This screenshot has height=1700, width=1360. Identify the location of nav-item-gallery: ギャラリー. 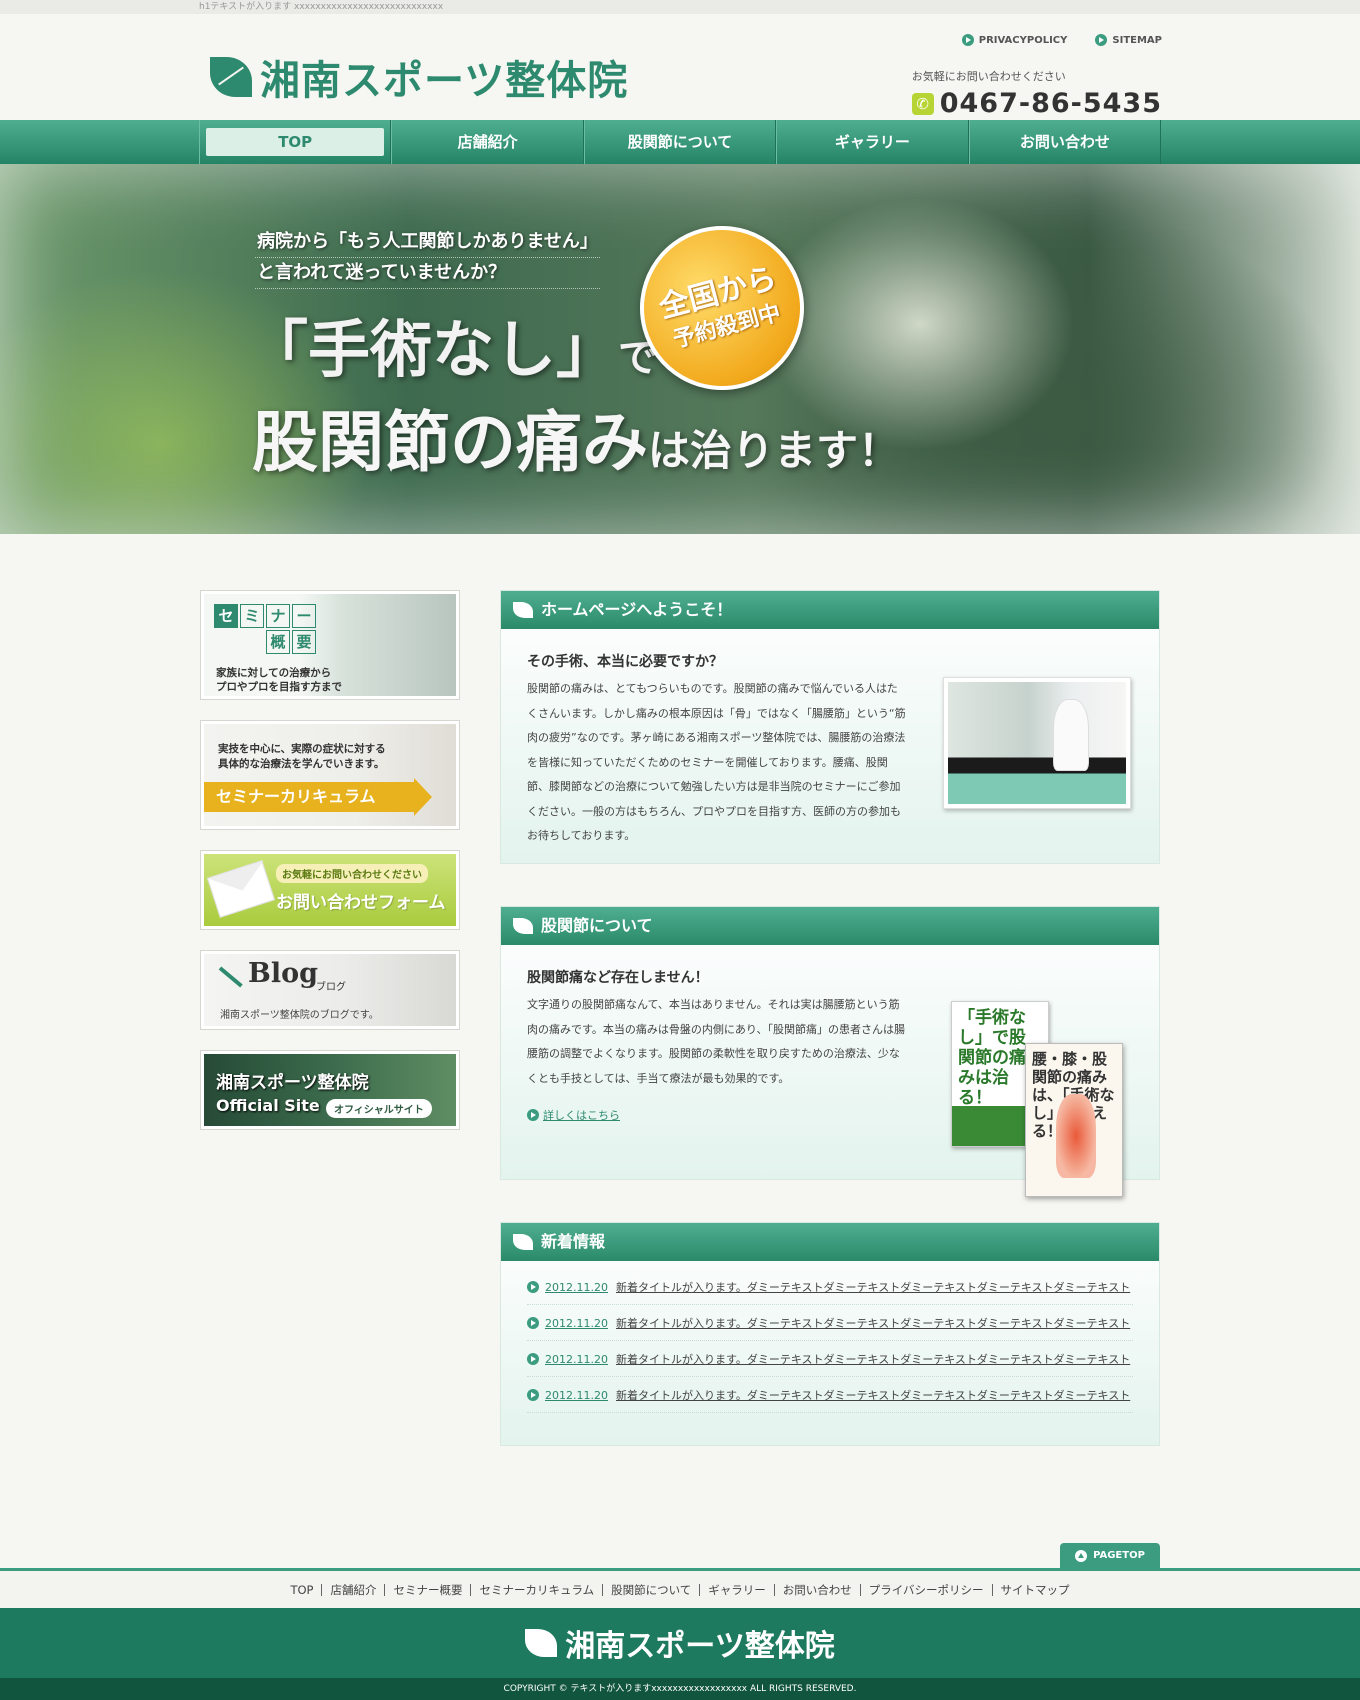
(872, 142).